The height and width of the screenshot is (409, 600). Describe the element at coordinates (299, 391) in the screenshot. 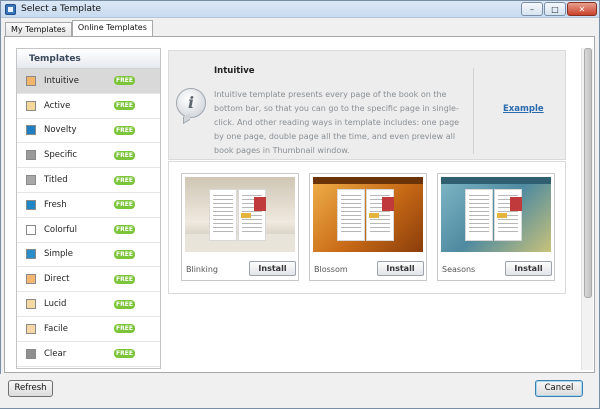

I see `dialog-footer` at that location.